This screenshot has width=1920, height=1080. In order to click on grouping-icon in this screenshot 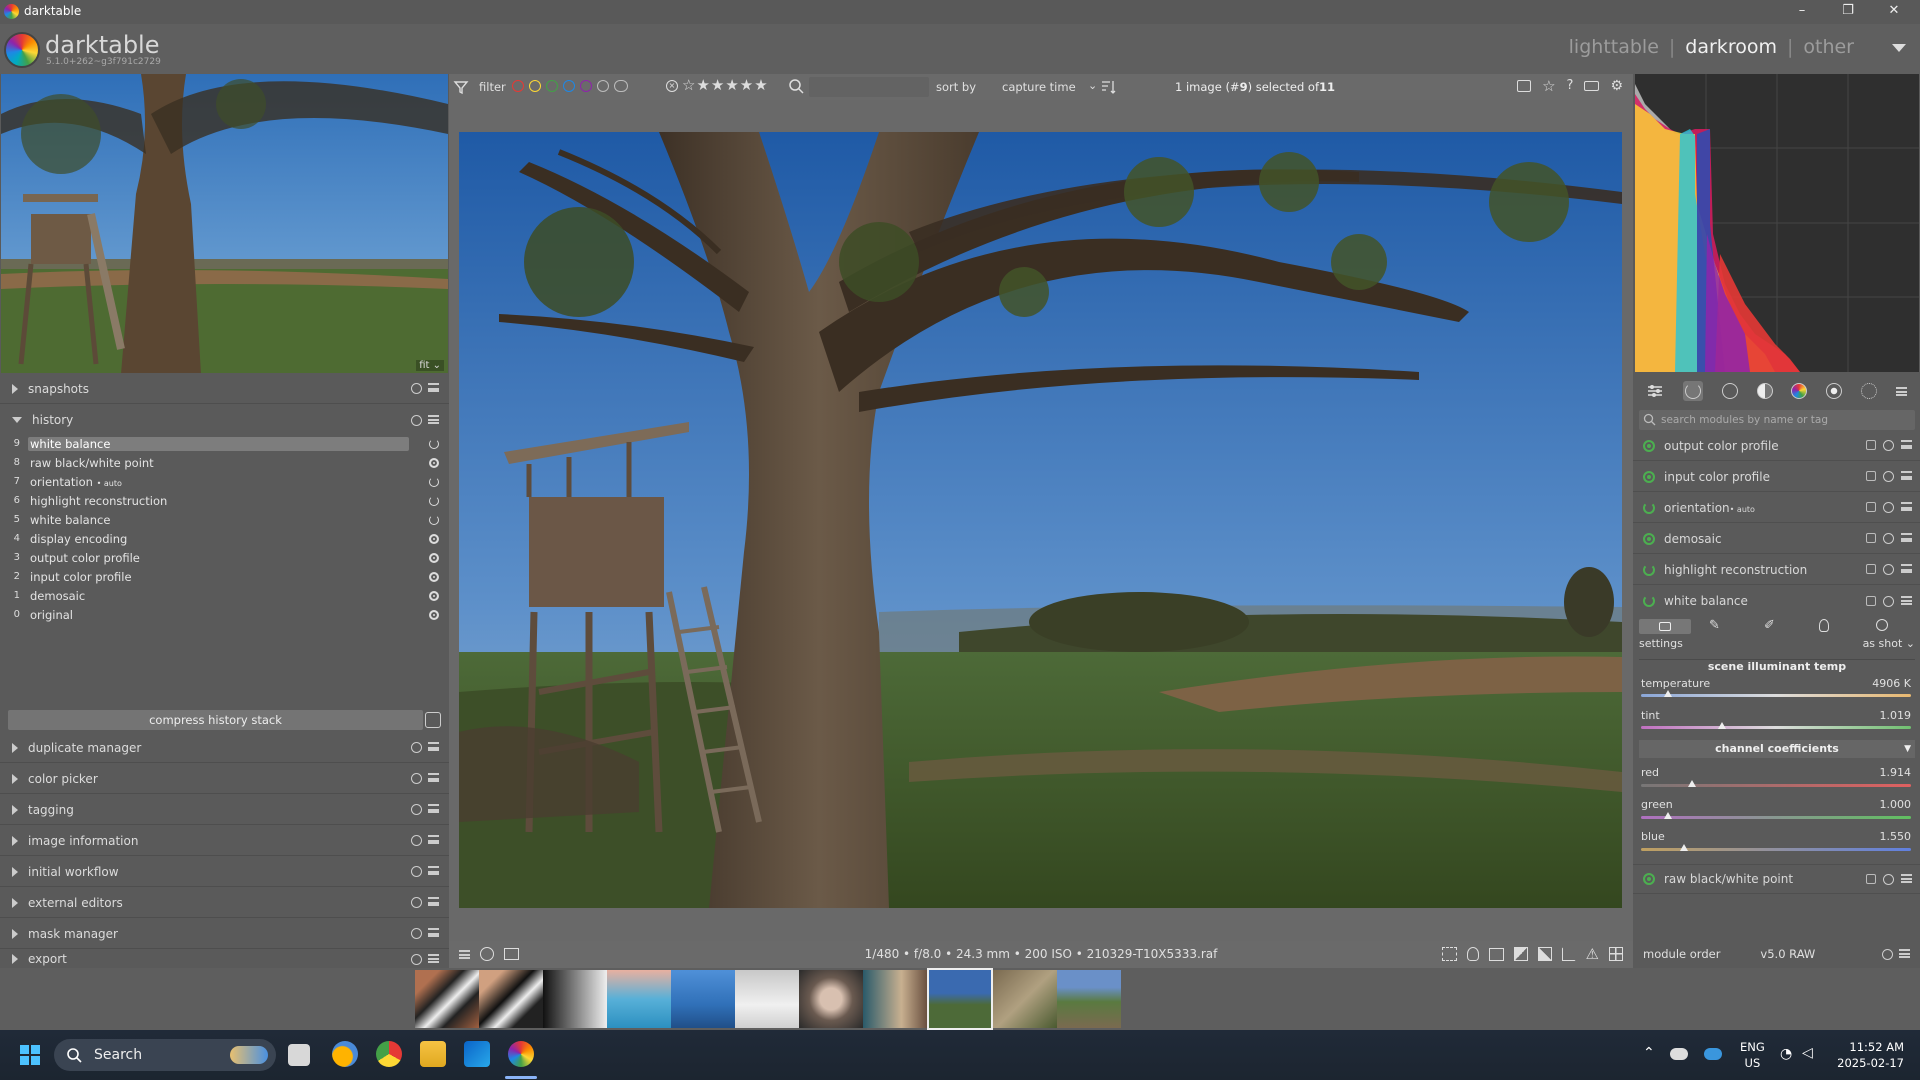, I will do `click(1524, 86)`.